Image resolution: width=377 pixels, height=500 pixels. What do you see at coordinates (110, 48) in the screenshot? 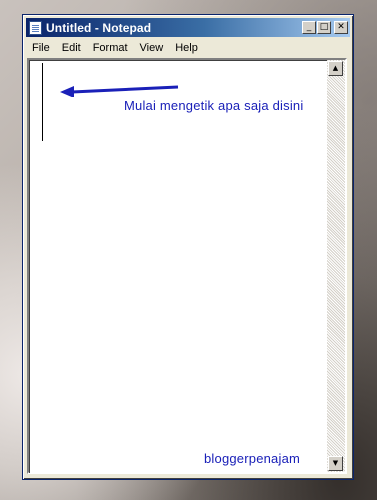
I see `menu-format: Format` at bounding box center [110, 48].